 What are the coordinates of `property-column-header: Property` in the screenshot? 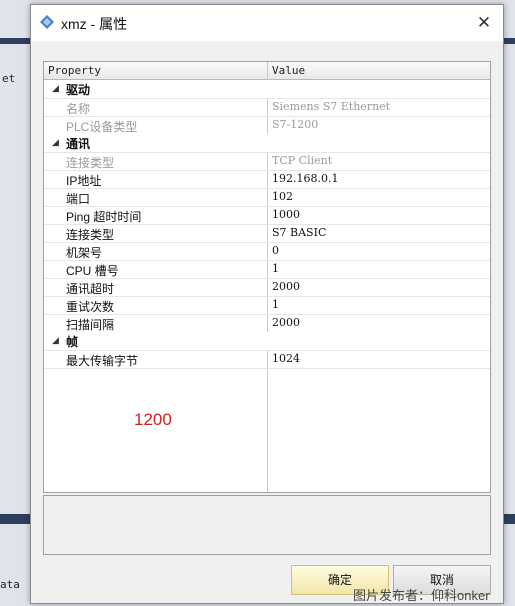 It's located at (74, 70).